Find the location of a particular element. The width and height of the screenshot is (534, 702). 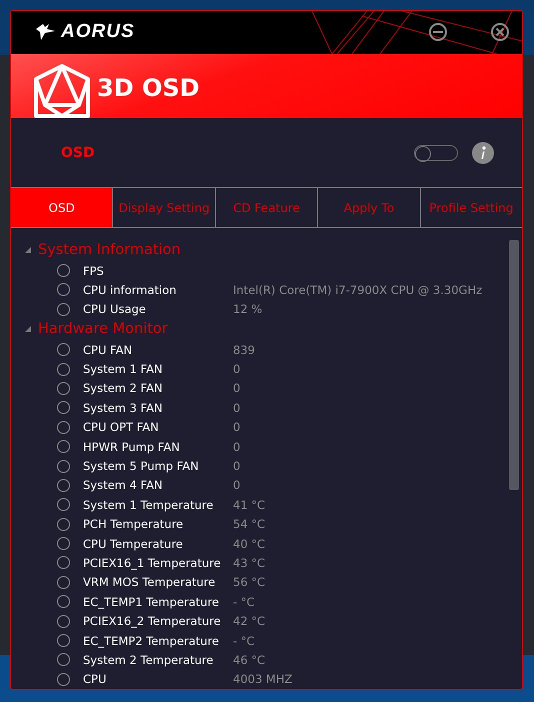

tab: Apply To is located at coordinates (369, 207).